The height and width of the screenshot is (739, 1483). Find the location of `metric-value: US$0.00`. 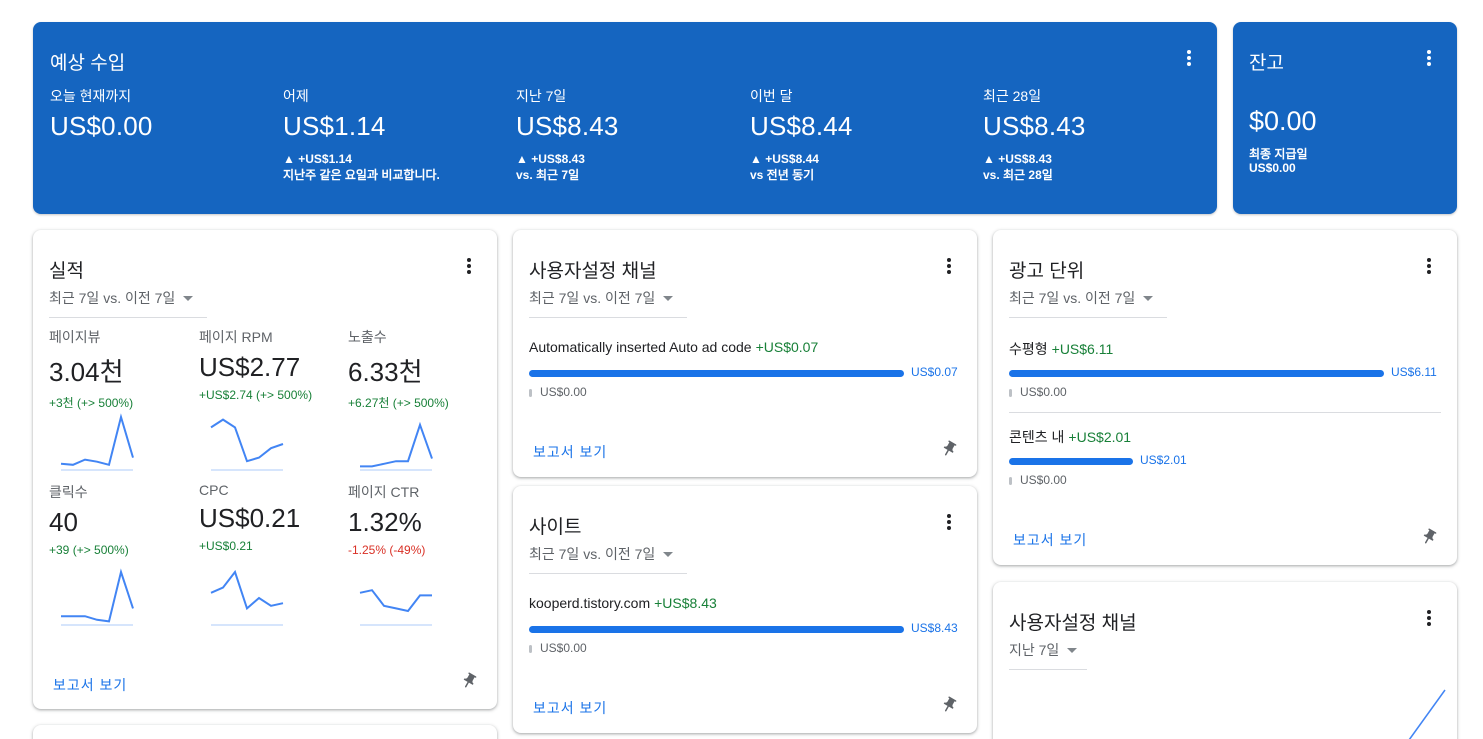

metric-value: US$0.00 is located at coordinates (101, 126).